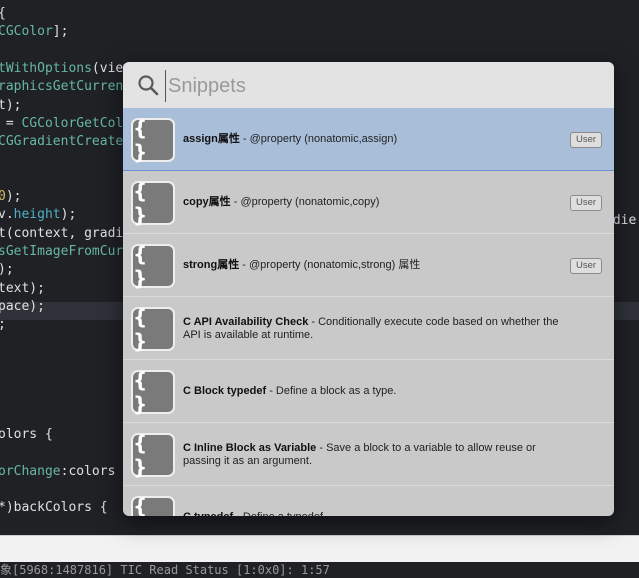 The image size is (639, 578). I want to click on code-token: =, so click(11, 123).